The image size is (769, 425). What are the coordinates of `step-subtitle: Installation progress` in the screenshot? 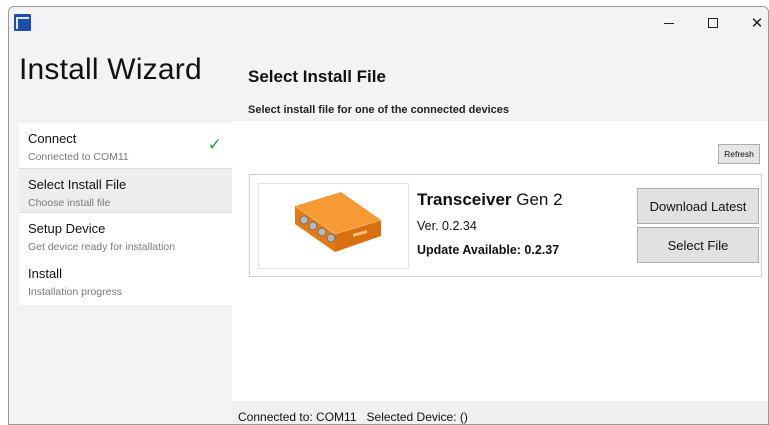 It's located at (75, 292).